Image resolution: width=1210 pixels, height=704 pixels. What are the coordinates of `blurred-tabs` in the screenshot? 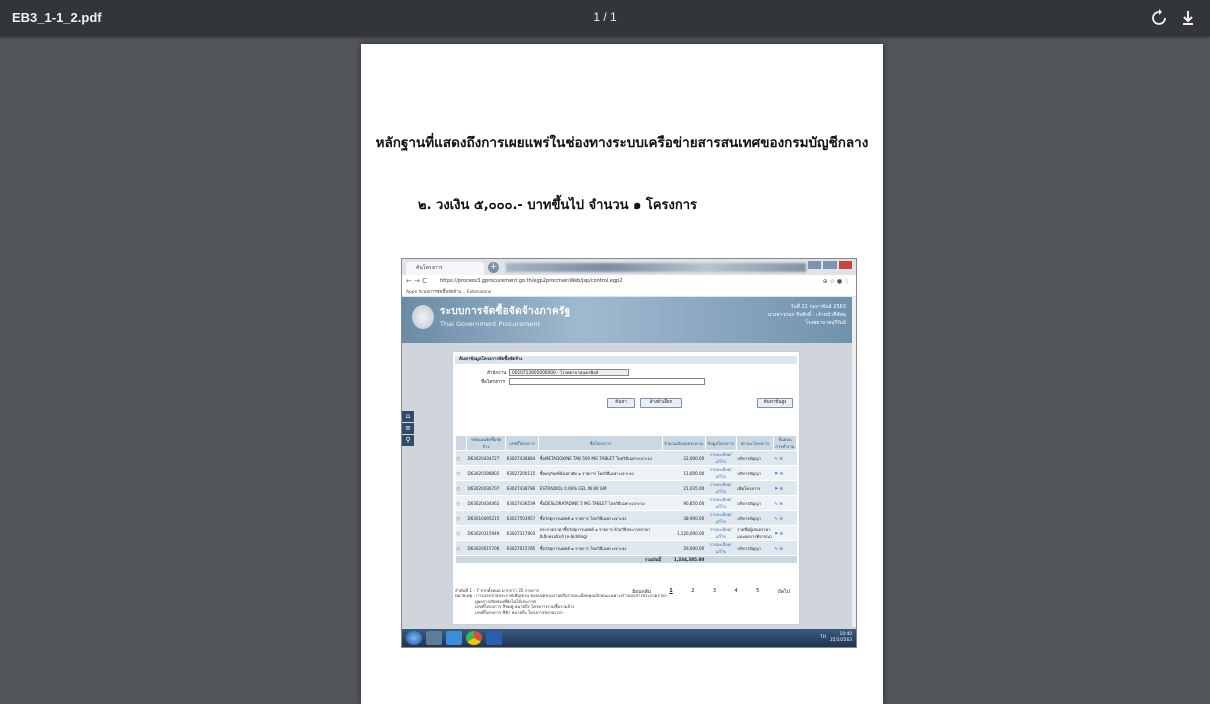 It's located at (656, 267).